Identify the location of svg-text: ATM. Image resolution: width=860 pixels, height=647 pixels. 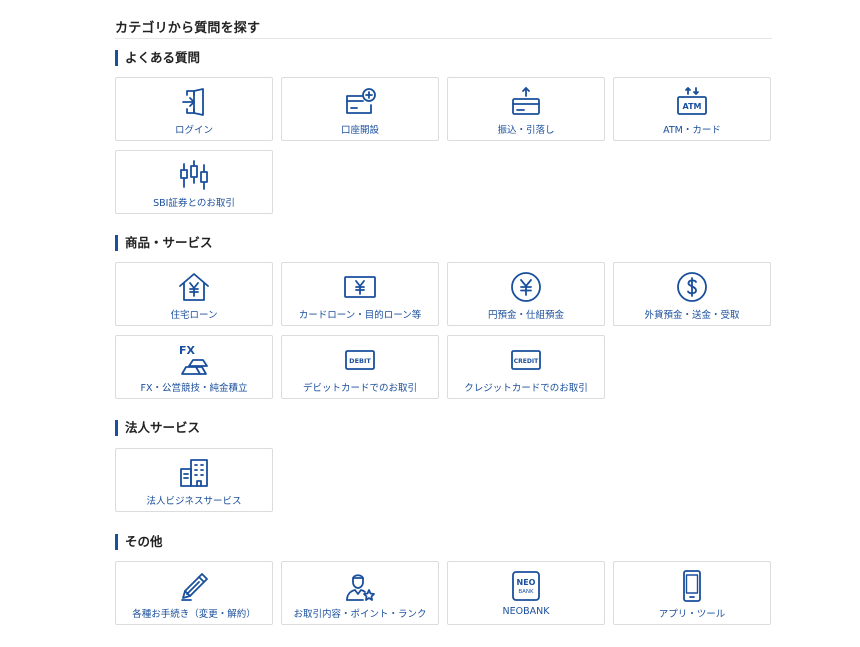
(692, 106).